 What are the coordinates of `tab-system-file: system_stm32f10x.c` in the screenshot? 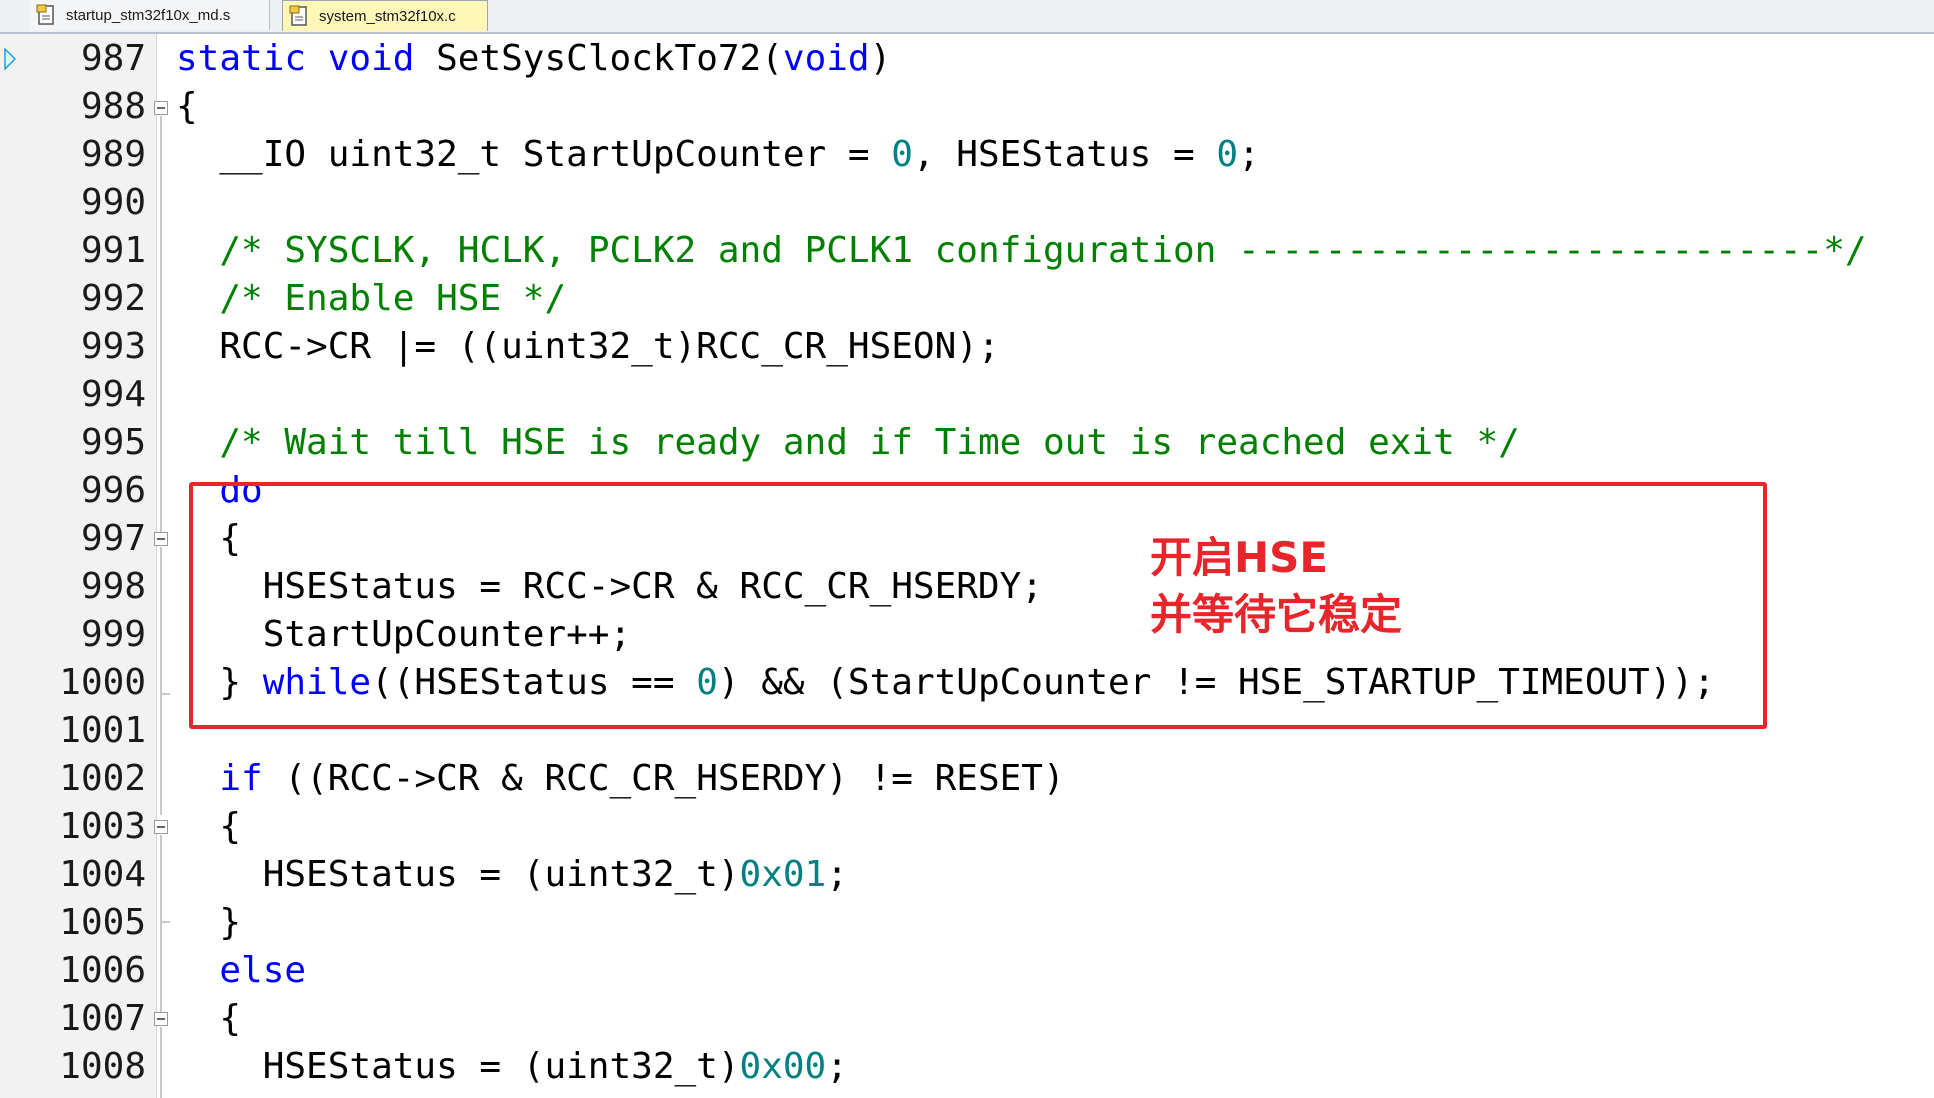 It's located at (385, 15).